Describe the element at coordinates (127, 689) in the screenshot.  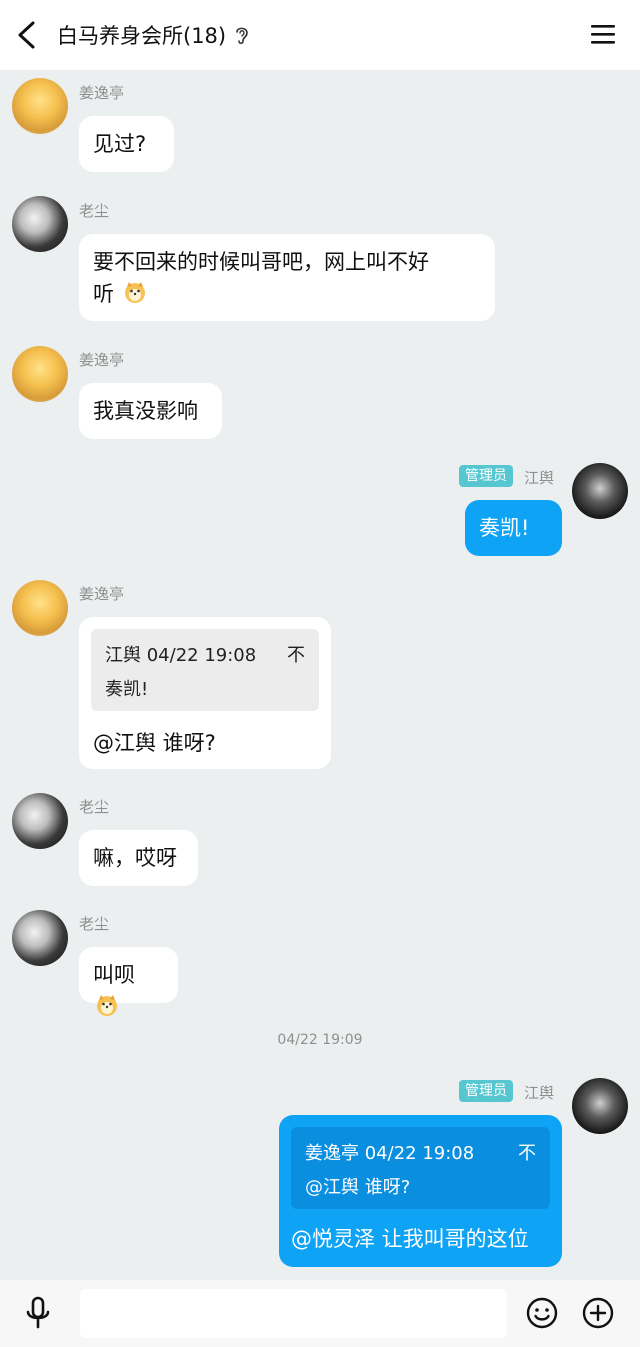
I see `quote-body: 奏凯!` at that location.